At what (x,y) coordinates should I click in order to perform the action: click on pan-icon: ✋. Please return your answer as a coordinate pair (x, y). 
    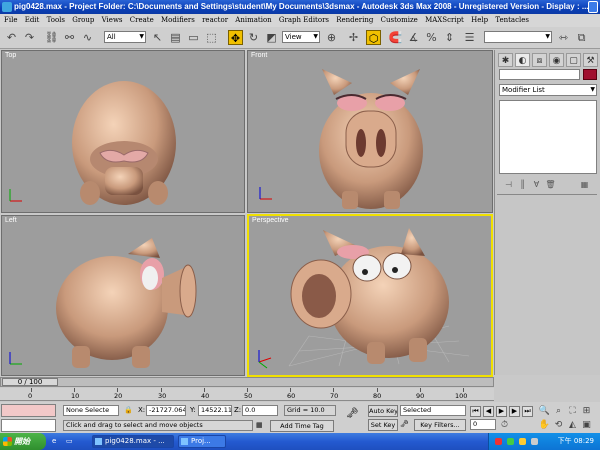
    Looking at the image, I should click on (544, 425).